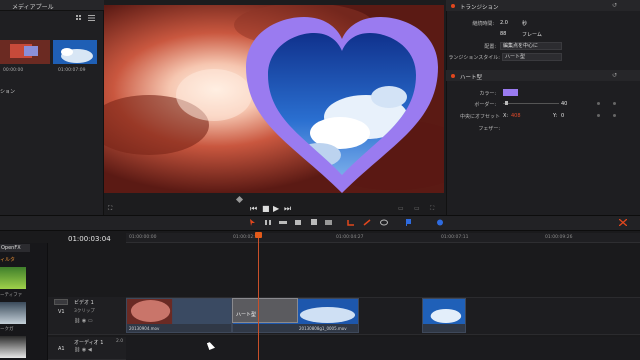 The height and width of the screenshot is (360, 640). Describe the element at coordinates (455, 237) in the screenshot. I see `ruler-tick-label: 01:00:07:11` at that location.